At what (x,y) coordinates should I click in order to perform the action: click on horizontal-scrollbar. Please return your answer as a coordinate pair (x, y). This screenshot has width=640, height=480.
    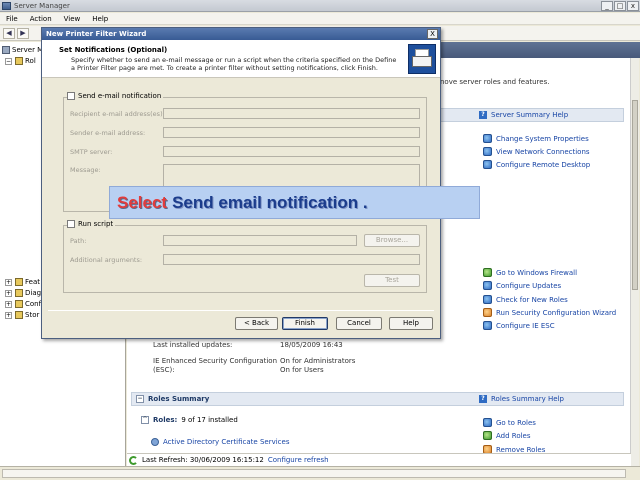
    Looking at the image, I should click on (320, 473).